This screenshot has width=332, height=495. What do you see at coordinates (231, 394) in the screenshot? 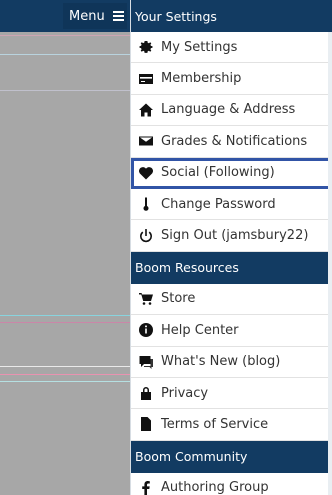
I see `menu-item-privacy: Privacy` at bounding box center [231, 394].